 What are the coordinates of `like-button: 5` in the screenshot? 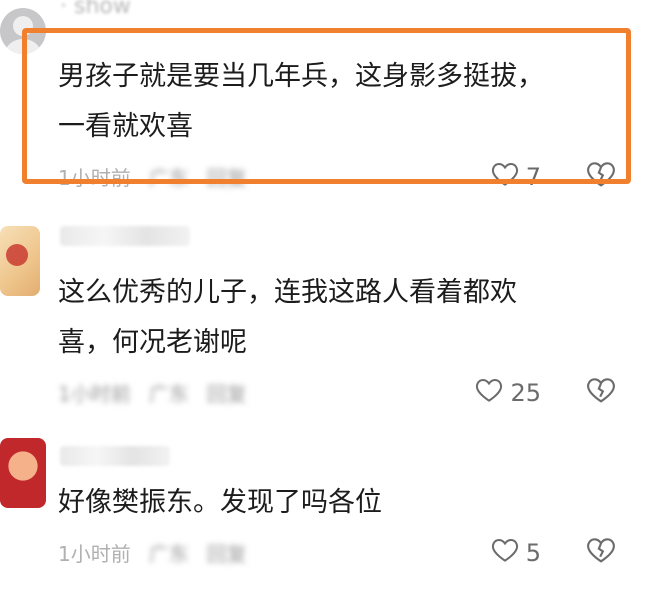 It's located at (515, 553).